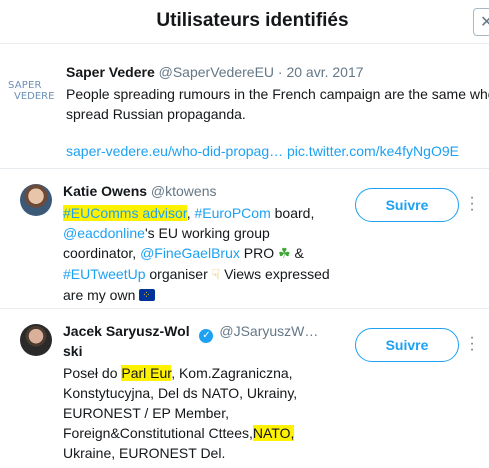  Describe the element at coordinates (147, 296) in the screenshot. I see `eu-flag-icon` at that location.